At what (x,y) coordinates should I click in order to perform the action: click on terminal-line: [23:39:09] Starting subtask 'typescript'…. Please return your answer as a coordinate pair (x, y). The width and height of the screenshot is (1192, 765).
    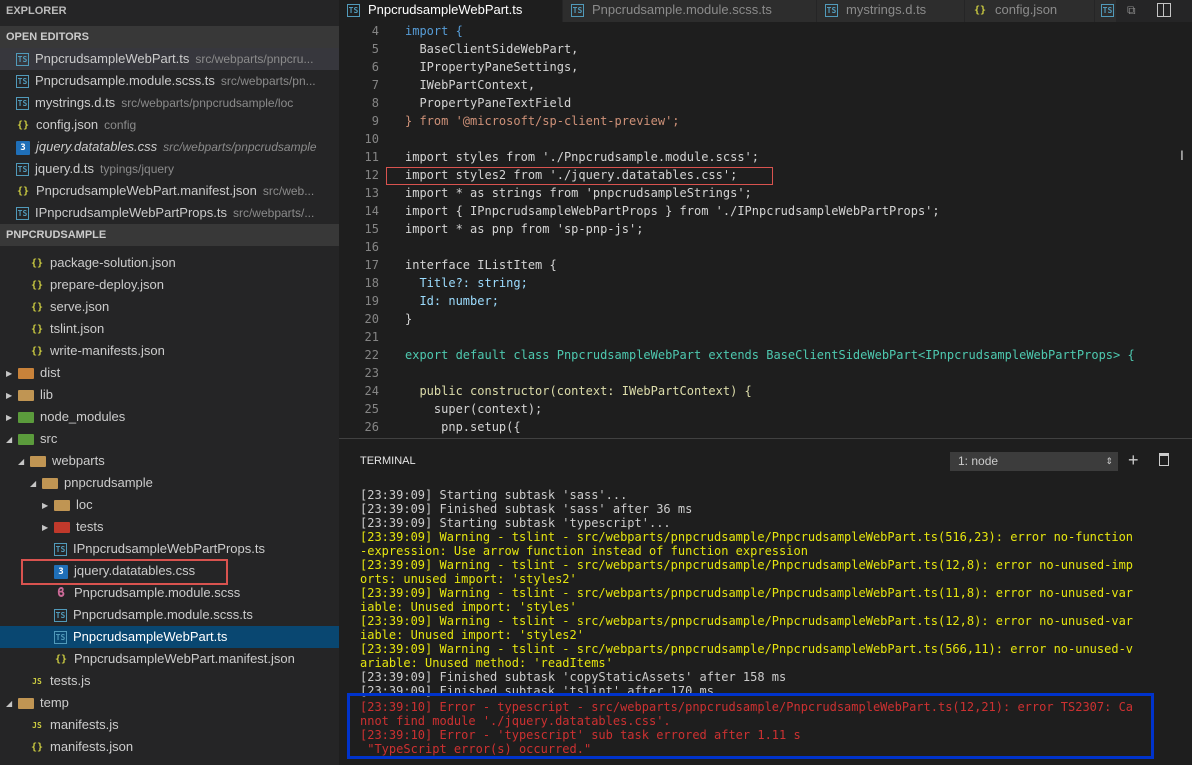
    Looking at the image, I should click on (515, 523).